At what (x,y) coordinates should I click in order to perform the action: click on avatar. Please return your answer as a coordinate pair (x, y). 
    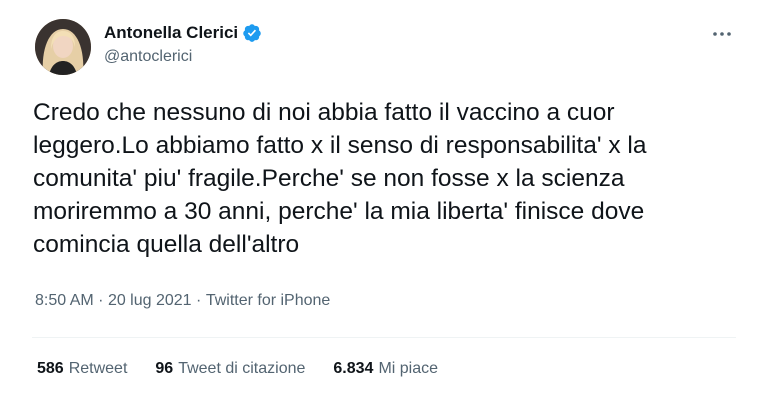
    Looking at the image, I should click on (63, 47).